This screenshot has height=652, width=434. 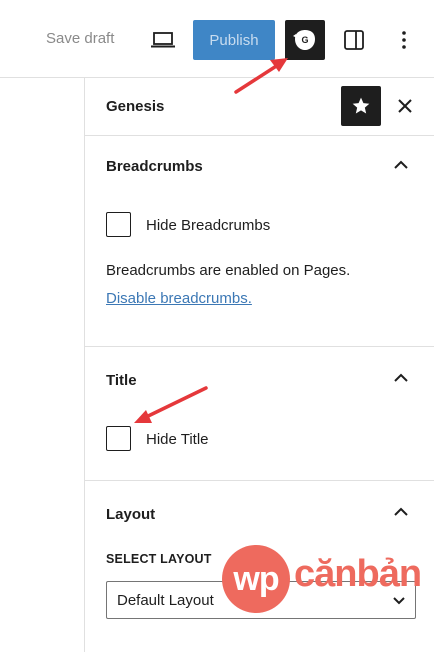 I want to click on star-icon, so click(x=361, y=105).